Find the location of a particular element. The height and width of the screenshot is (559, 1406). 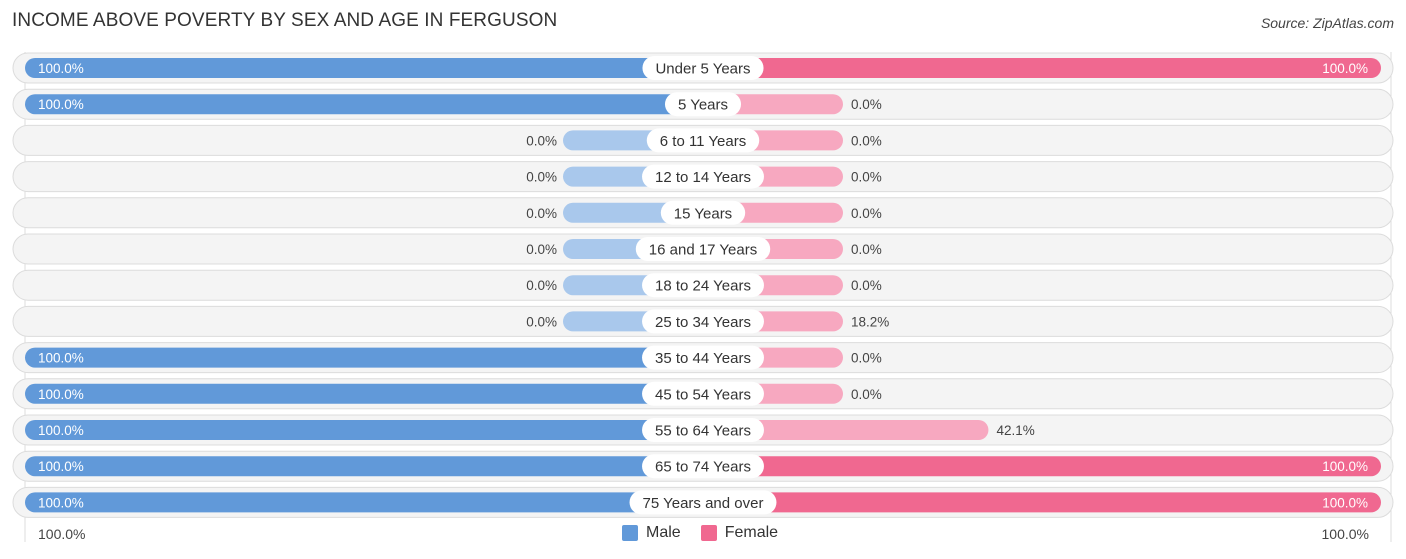

bar-row: 0.0% 0.0% 15 Years is located at coordinates (703, 213).